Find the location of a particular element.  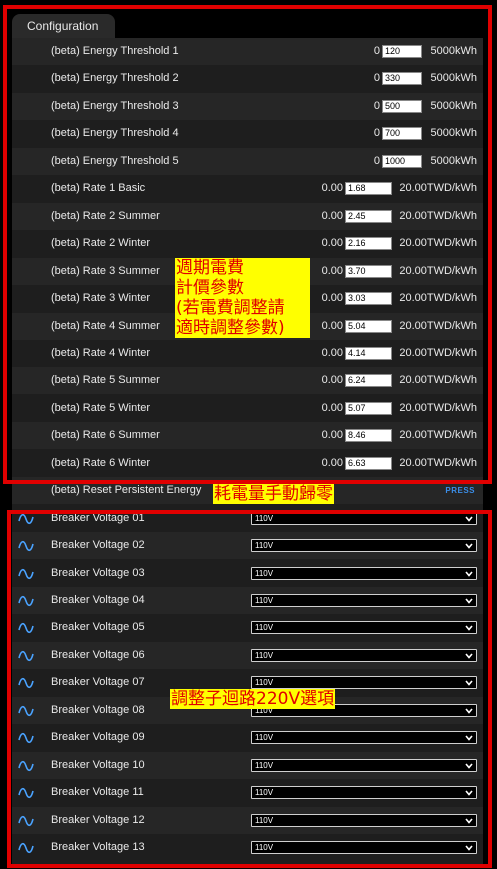

rate-input: 6.24 is located at coordinates (368, 381).